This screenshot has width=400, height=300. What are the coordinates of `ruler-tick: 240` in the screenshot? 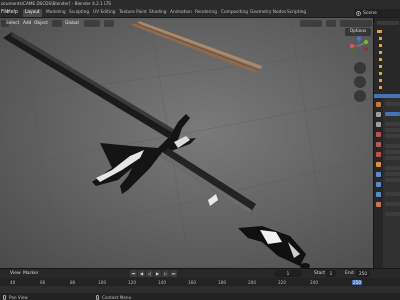 It's located at (314, 282).